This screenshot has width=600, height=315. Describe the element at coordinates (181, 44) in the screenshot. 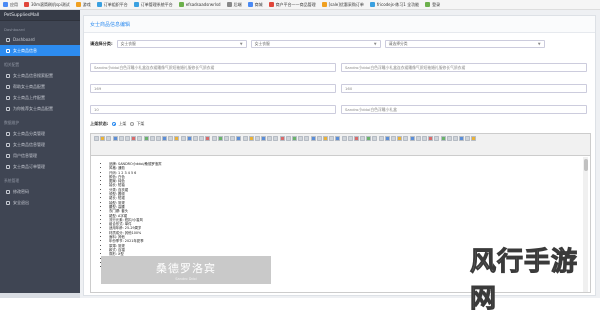

I see `category-select-1: 女士衣服 ▼` at that location.